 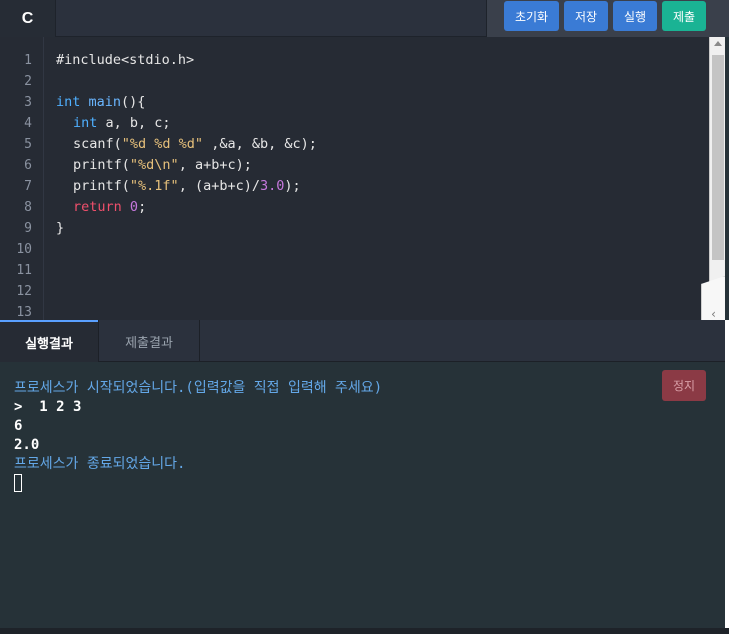 I want to click on code-text: scanf(, so click(x=97, y=144).